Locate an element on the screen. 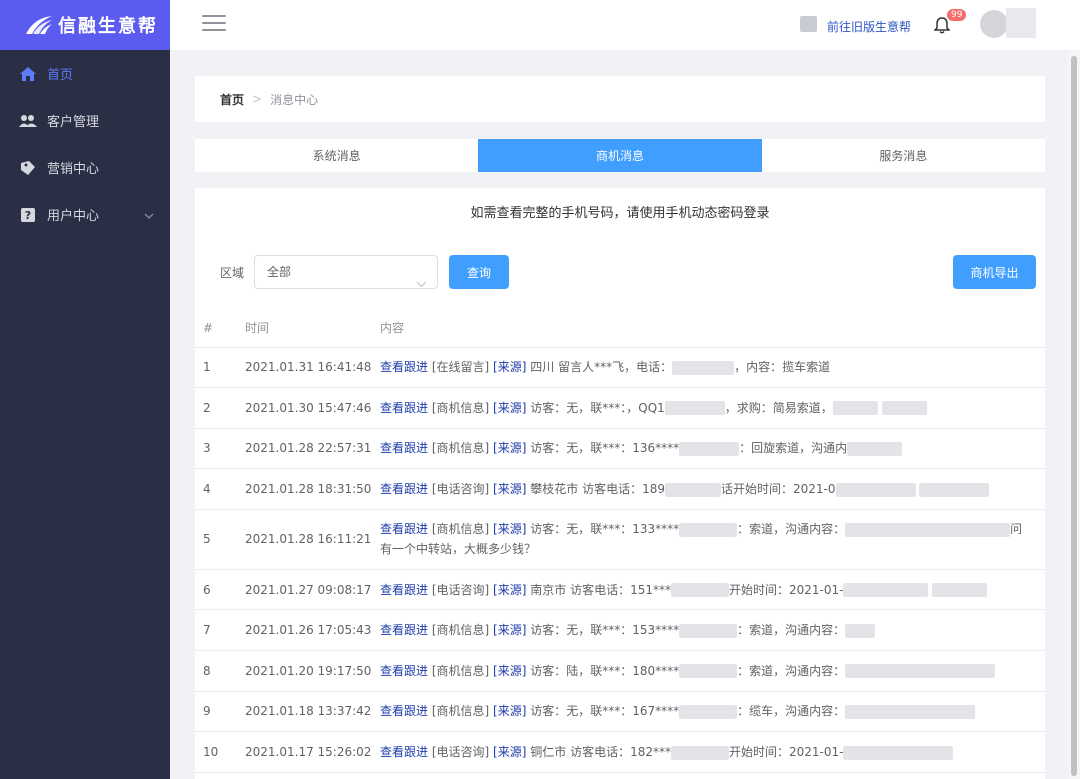  row-time: 2021.01.17 15:26:02 is located at coordinates (312, 752).